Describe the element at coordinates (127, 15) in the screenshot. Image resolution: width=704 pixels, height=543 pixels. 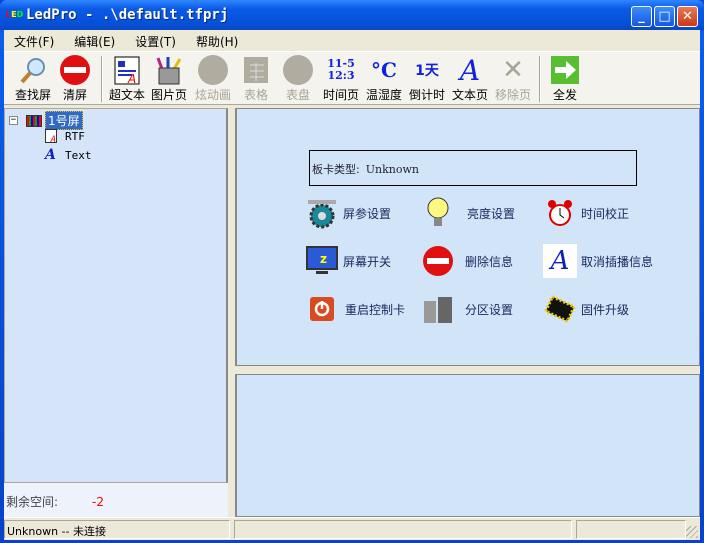
I see `window-title: LedPro - .\default.tfprj` at that location.